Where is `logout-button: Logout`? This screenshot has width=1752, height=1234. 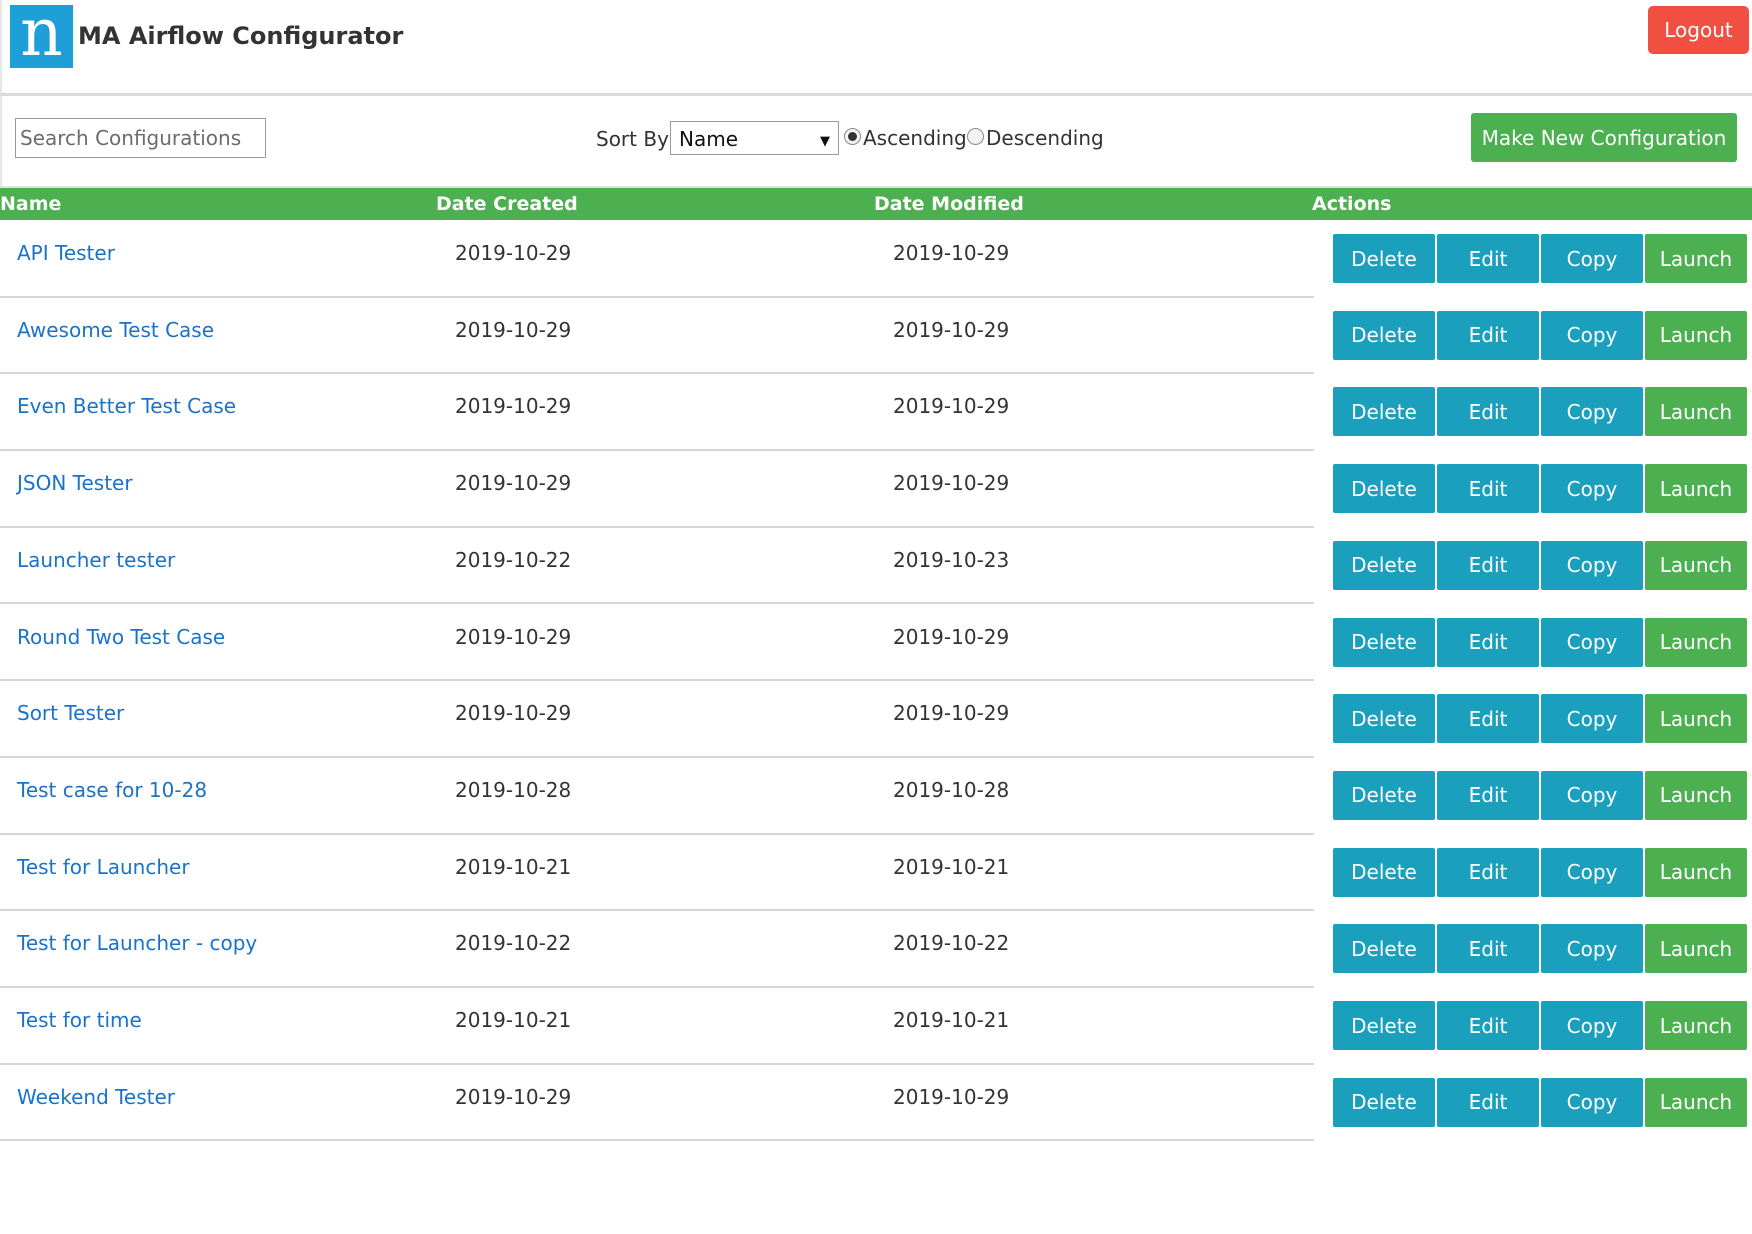 logout-button: Logout is located at coordinates (1698, 30).